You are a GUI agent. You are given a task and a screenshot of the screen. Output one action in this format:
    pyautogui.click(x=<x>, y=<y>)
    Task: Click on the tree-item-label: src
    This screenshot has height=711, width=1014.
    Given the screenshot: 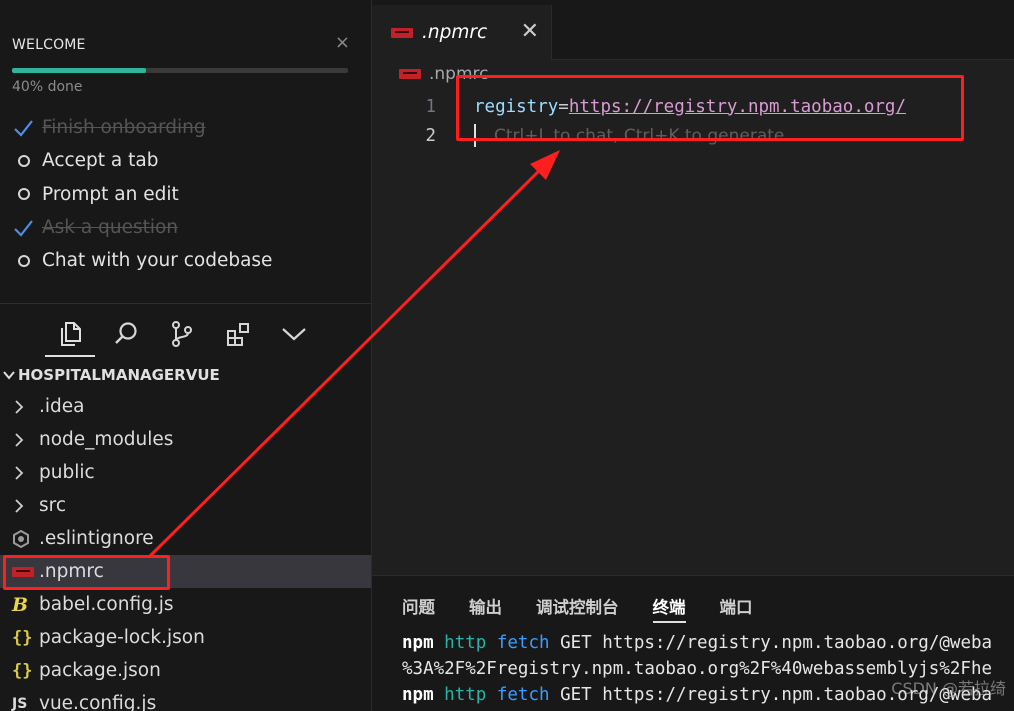 What is the action you would take?
    pyautogui.click(x=53, y=505)
    